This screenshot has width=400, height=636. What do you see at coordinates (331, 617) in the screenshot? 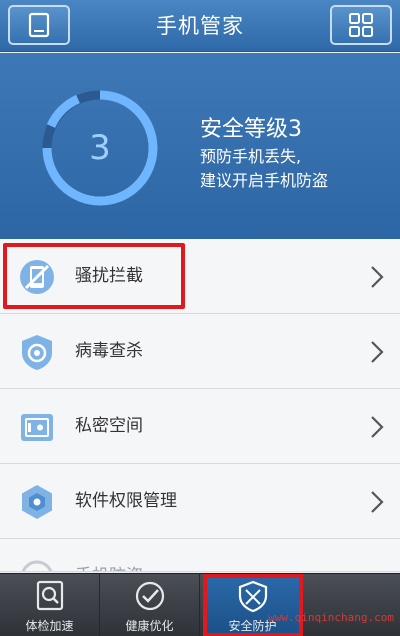
I see `watermark-text: www.qinqinchang.com` at bounding box center [331, 617].